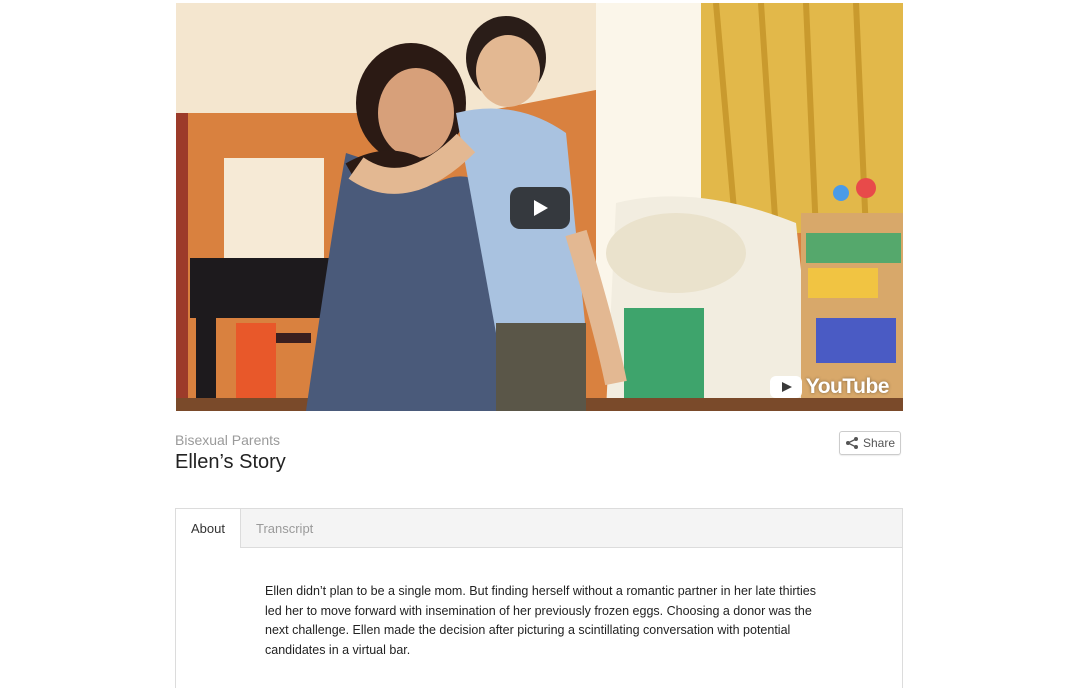 This screenshot has width=1080, height=688. Describe the element at coordinates (879, 443) in the screenshot. I see `share-label: Share` at that location.